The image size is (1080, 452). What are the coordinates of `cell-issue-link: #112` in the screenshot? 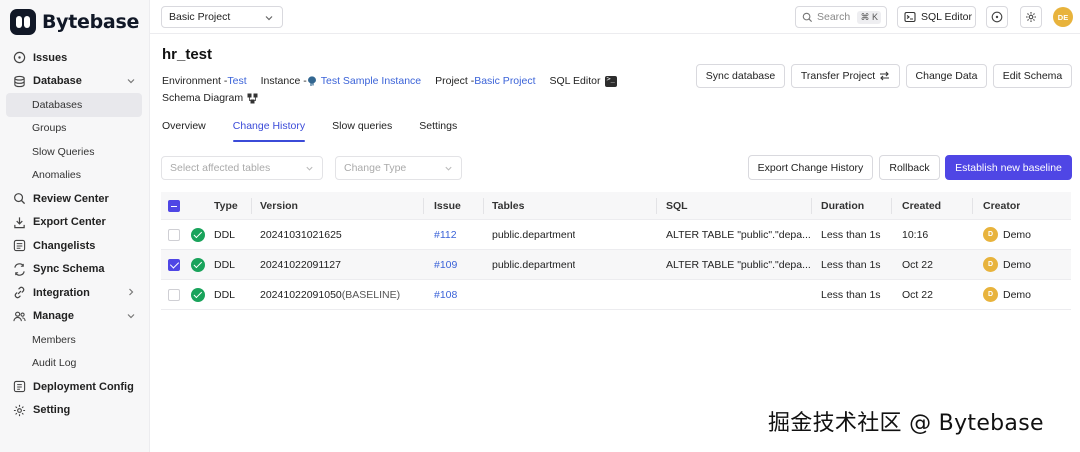 It's located at (445, 235).